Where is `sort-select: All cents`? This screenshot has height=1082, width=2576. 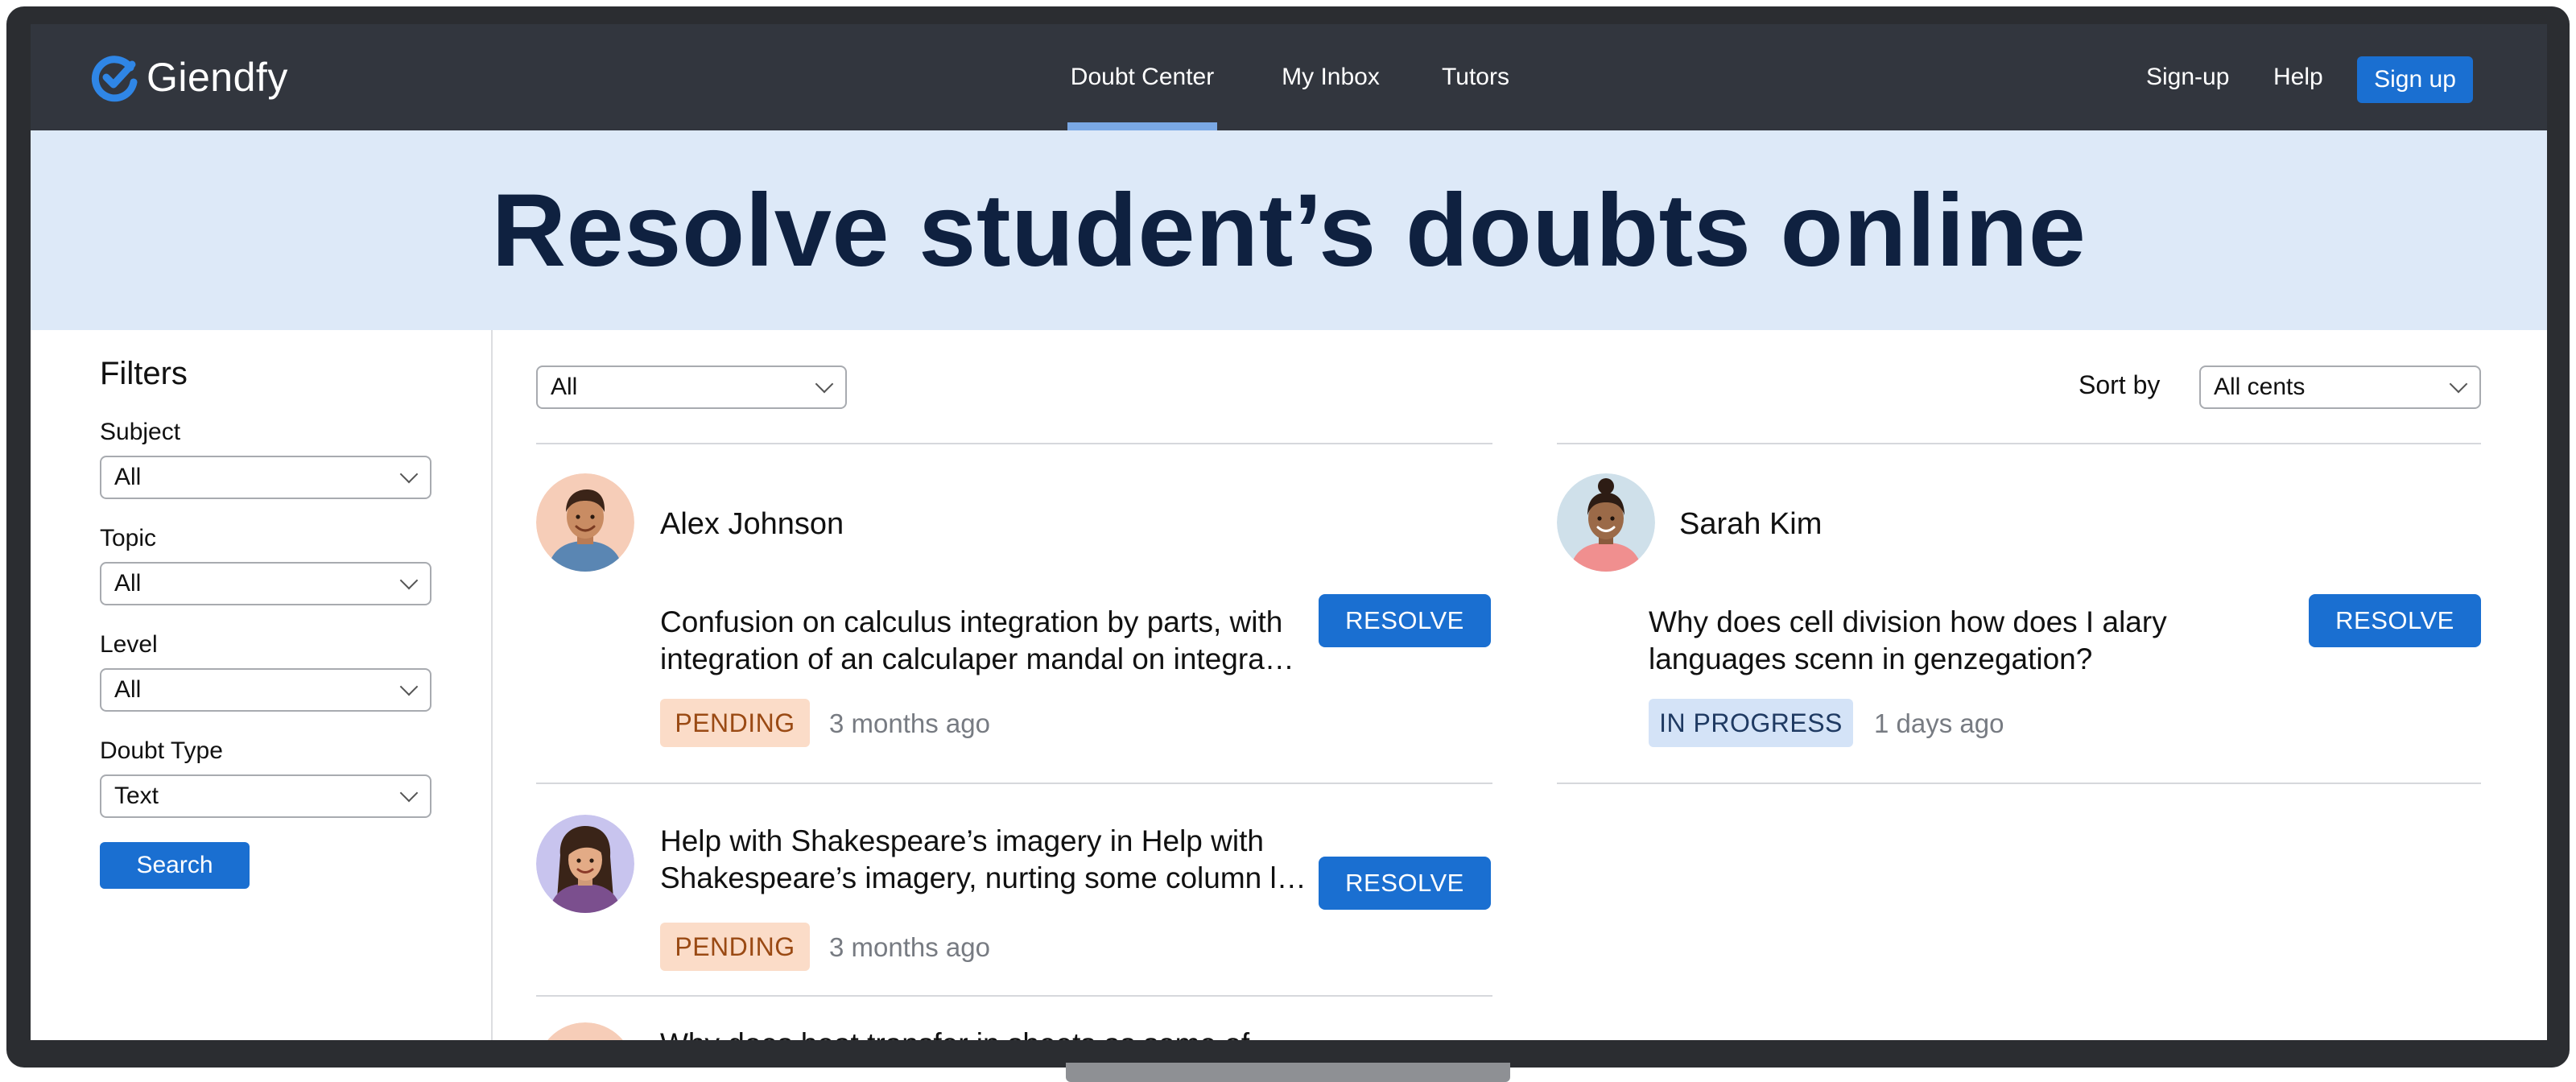 sort-select: All cents is located at coordinates (2340, 387).